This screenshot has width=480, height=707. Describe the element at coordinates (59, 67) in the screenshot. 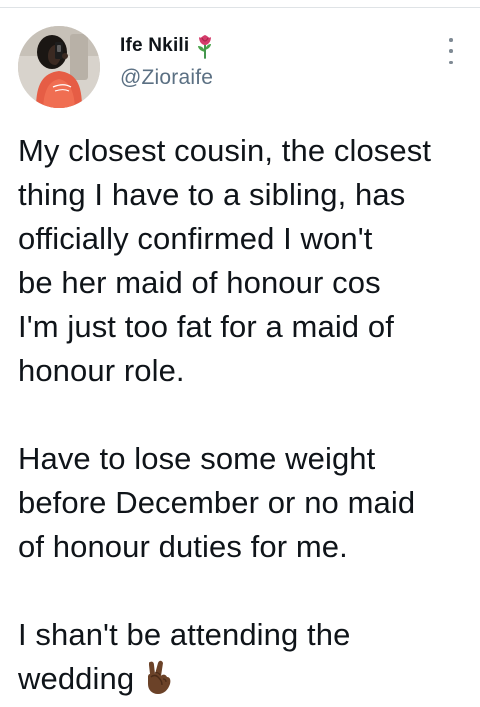

I see `avatar` at that location.